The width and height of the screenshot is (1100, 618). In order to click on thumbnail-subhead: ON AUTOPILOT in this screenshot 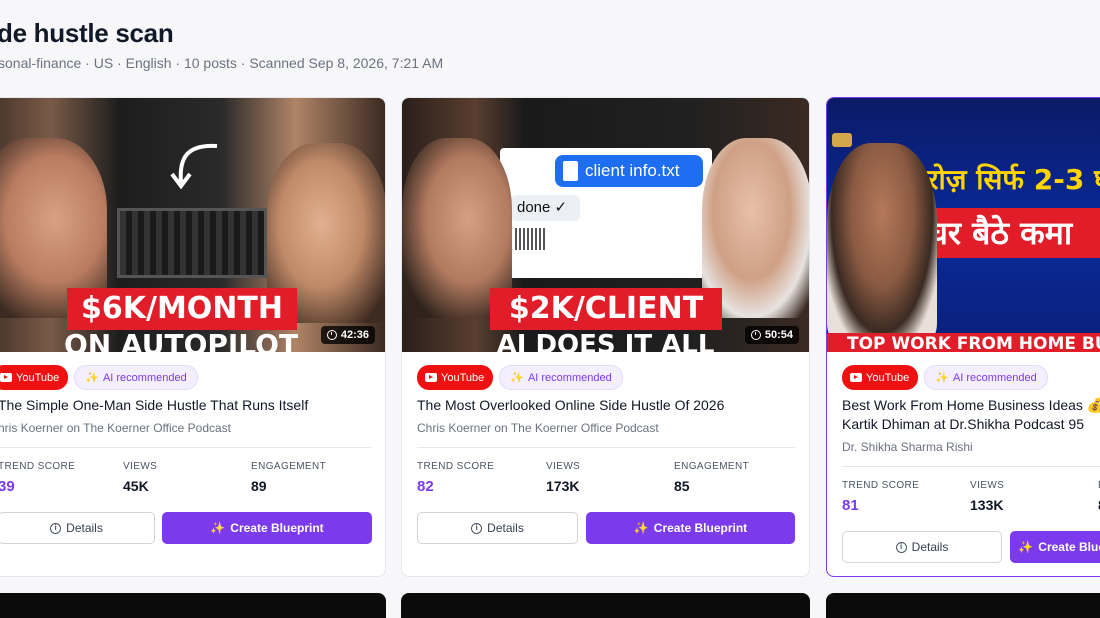, I will do `click(181, 340)`.